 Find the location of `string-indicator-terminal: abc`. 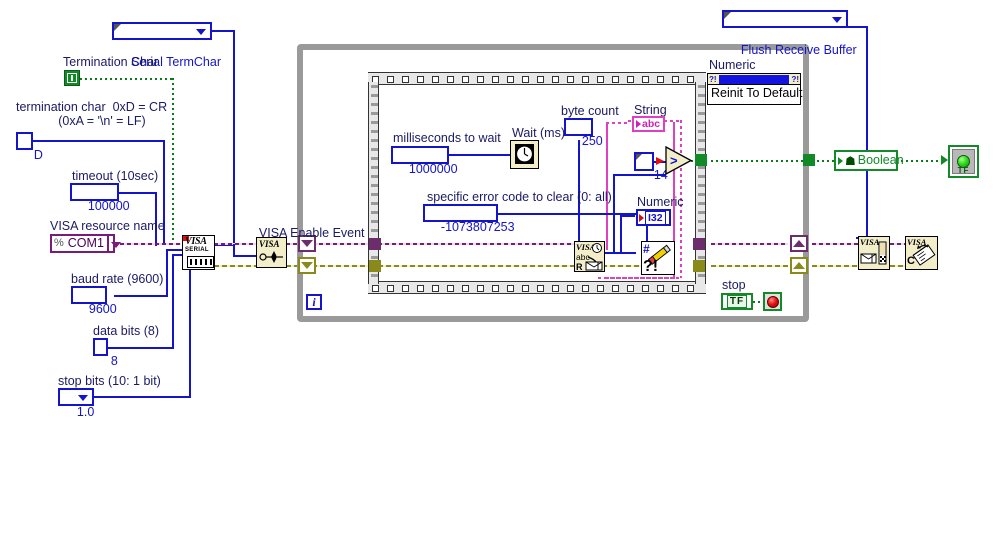

string-indicator-terminal: abc is located at coordinates (648, 124).